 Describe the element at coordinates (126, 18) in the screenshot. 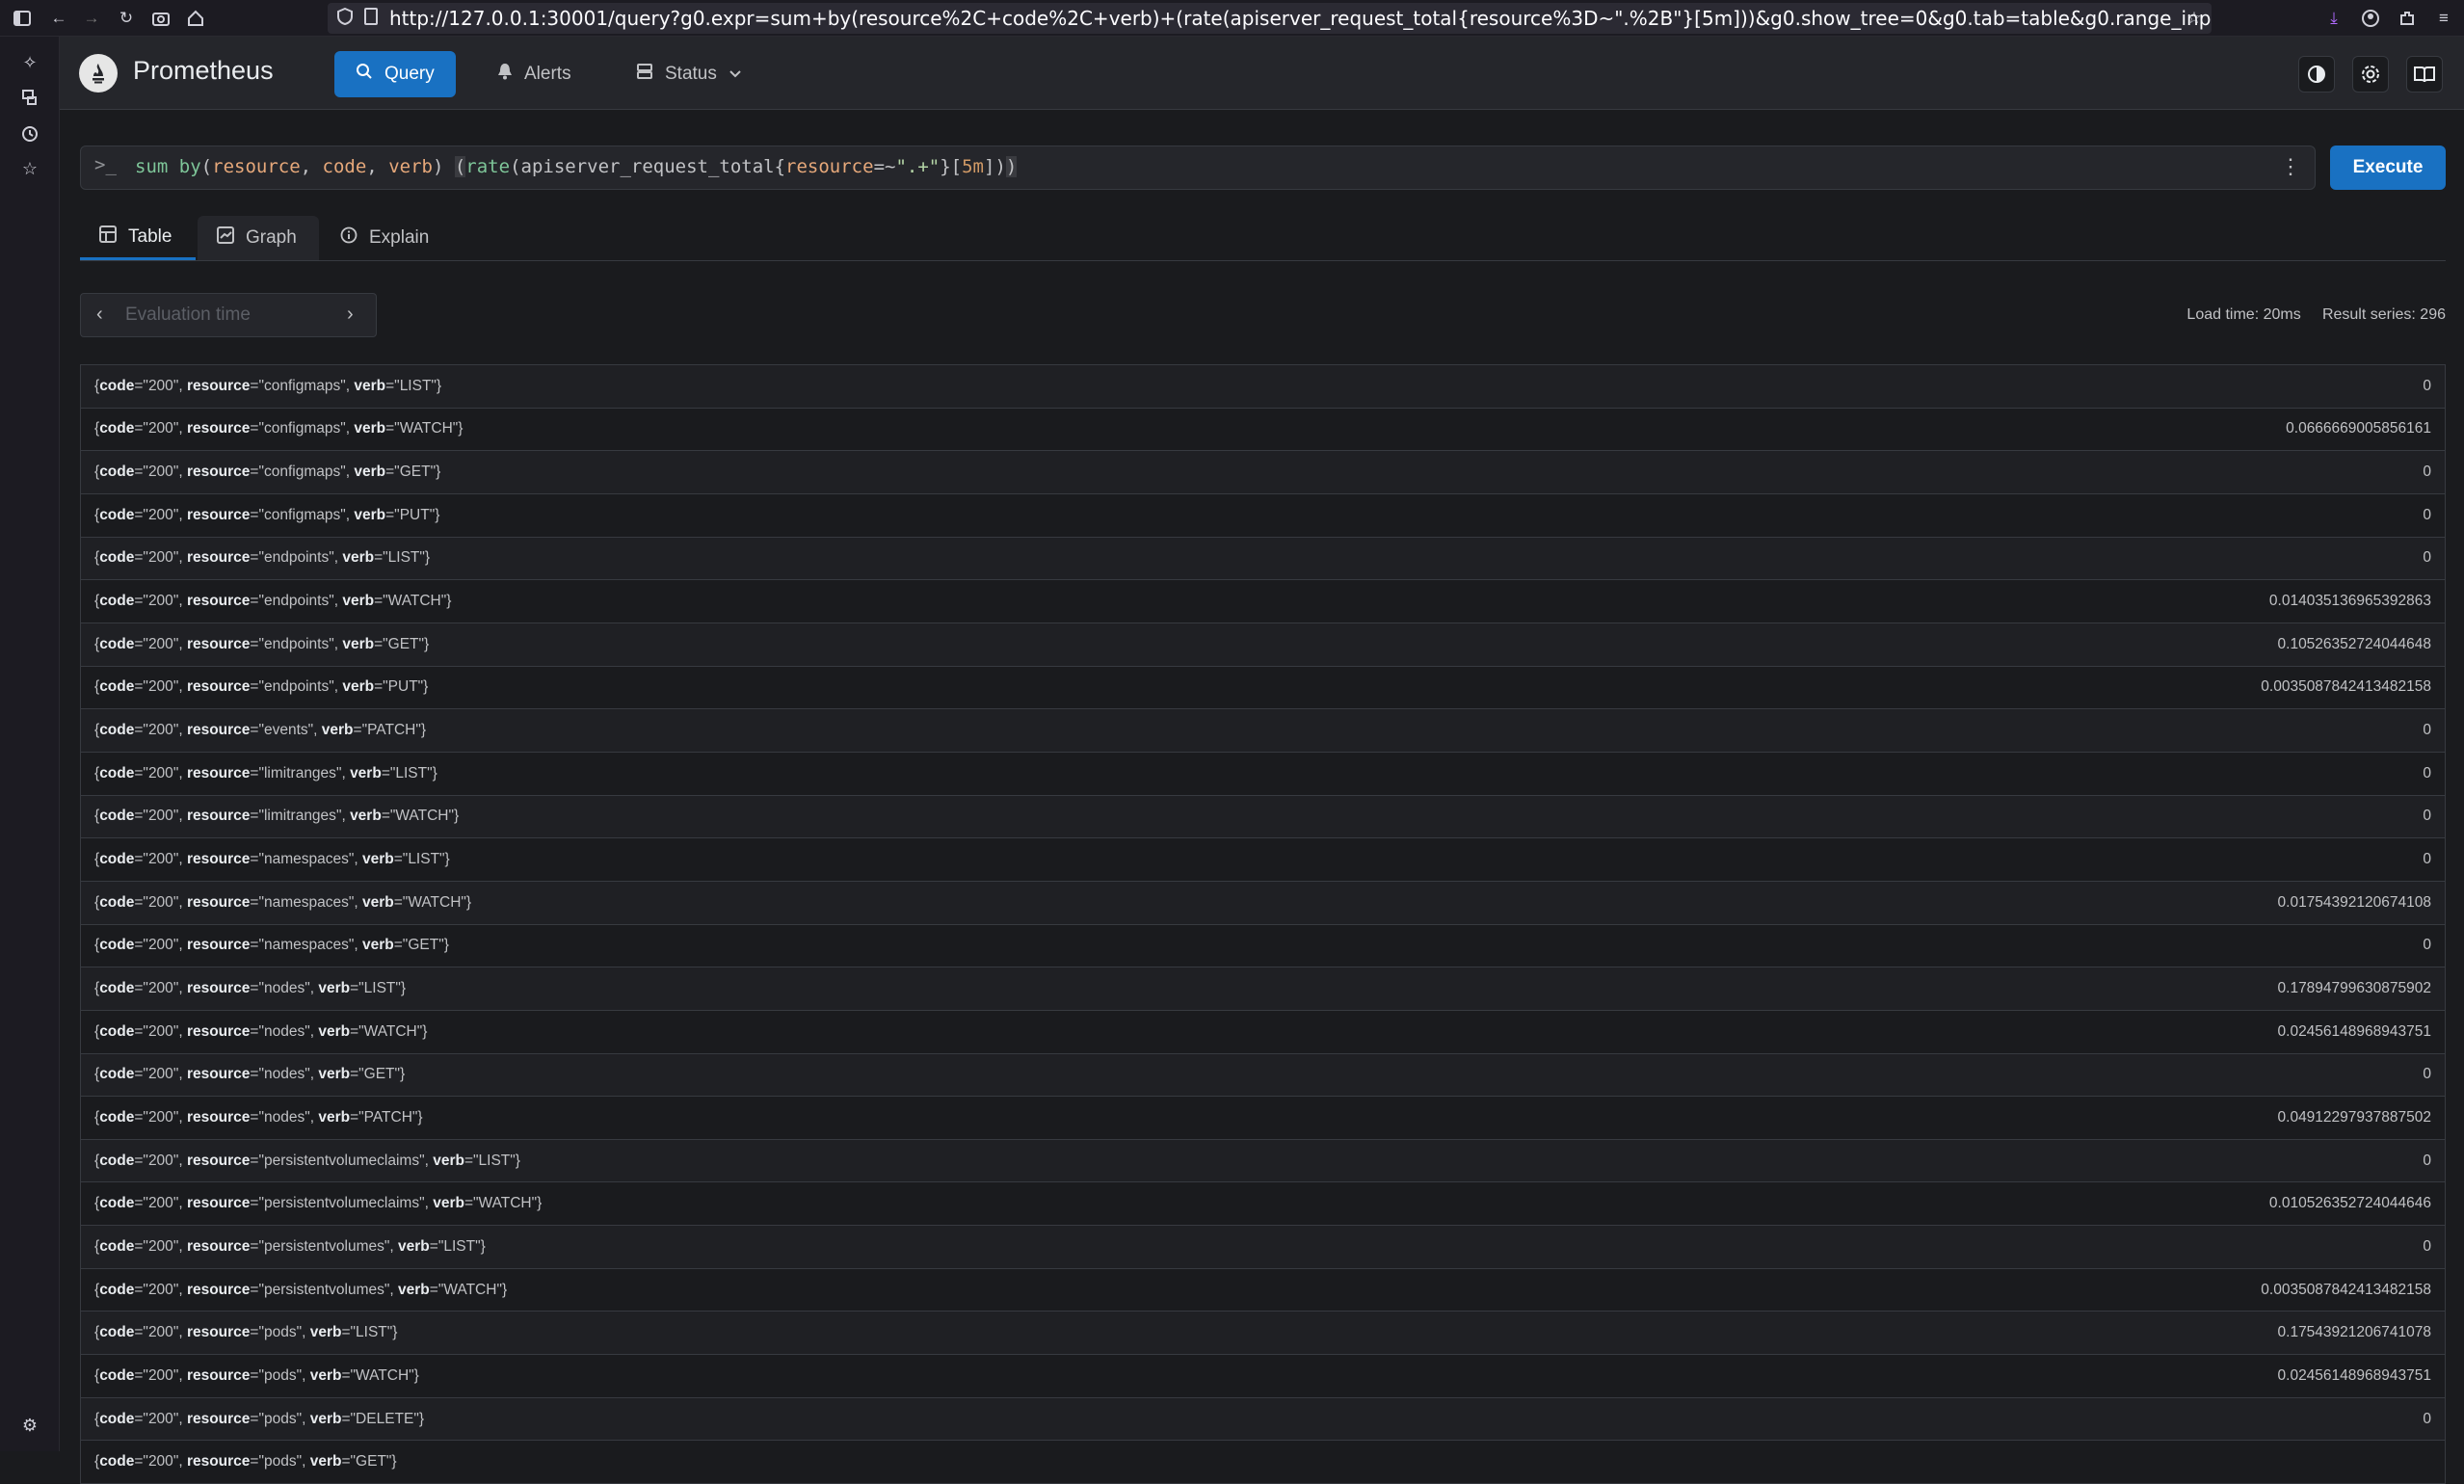

I see `reload-icon: ↻` at that location.